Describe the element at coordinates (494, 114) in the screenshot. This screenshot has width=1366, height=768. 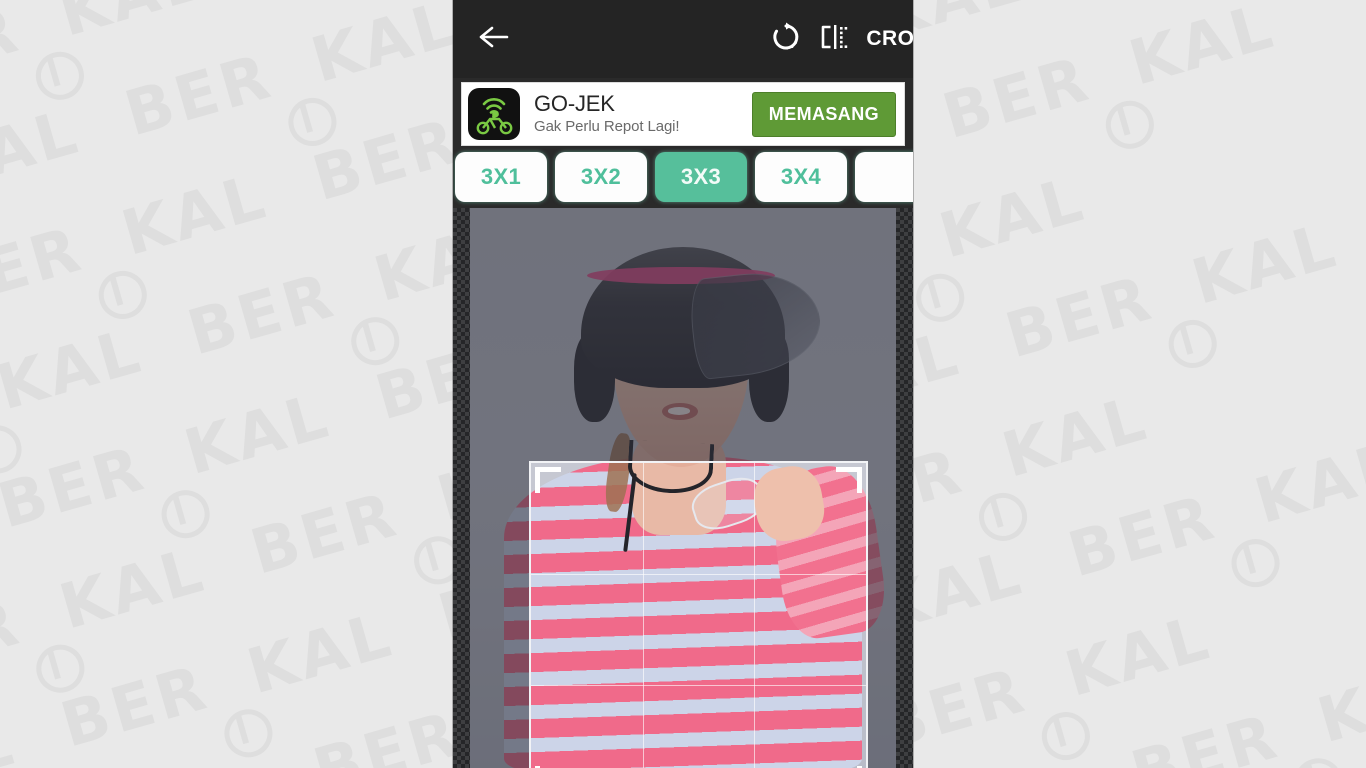
I see `gojek-app-icon` at that location.